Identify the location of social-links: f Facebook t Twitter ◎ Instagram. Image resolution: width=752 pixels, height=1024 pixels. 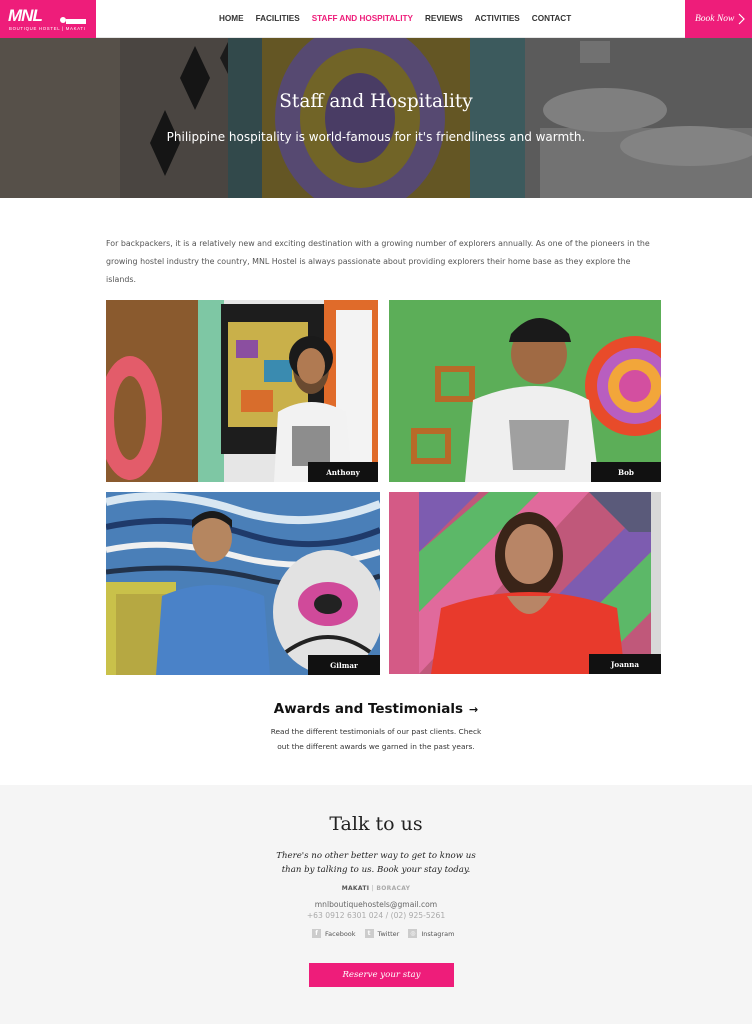
(383, 933).